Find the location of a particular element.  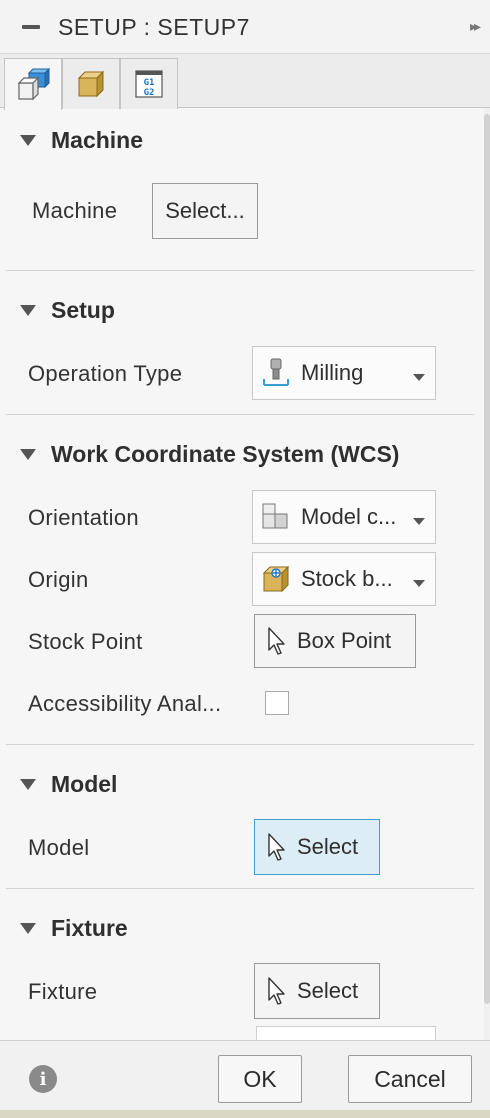

tab-post-process: G1 G2 is located at coordinates (149, 83).